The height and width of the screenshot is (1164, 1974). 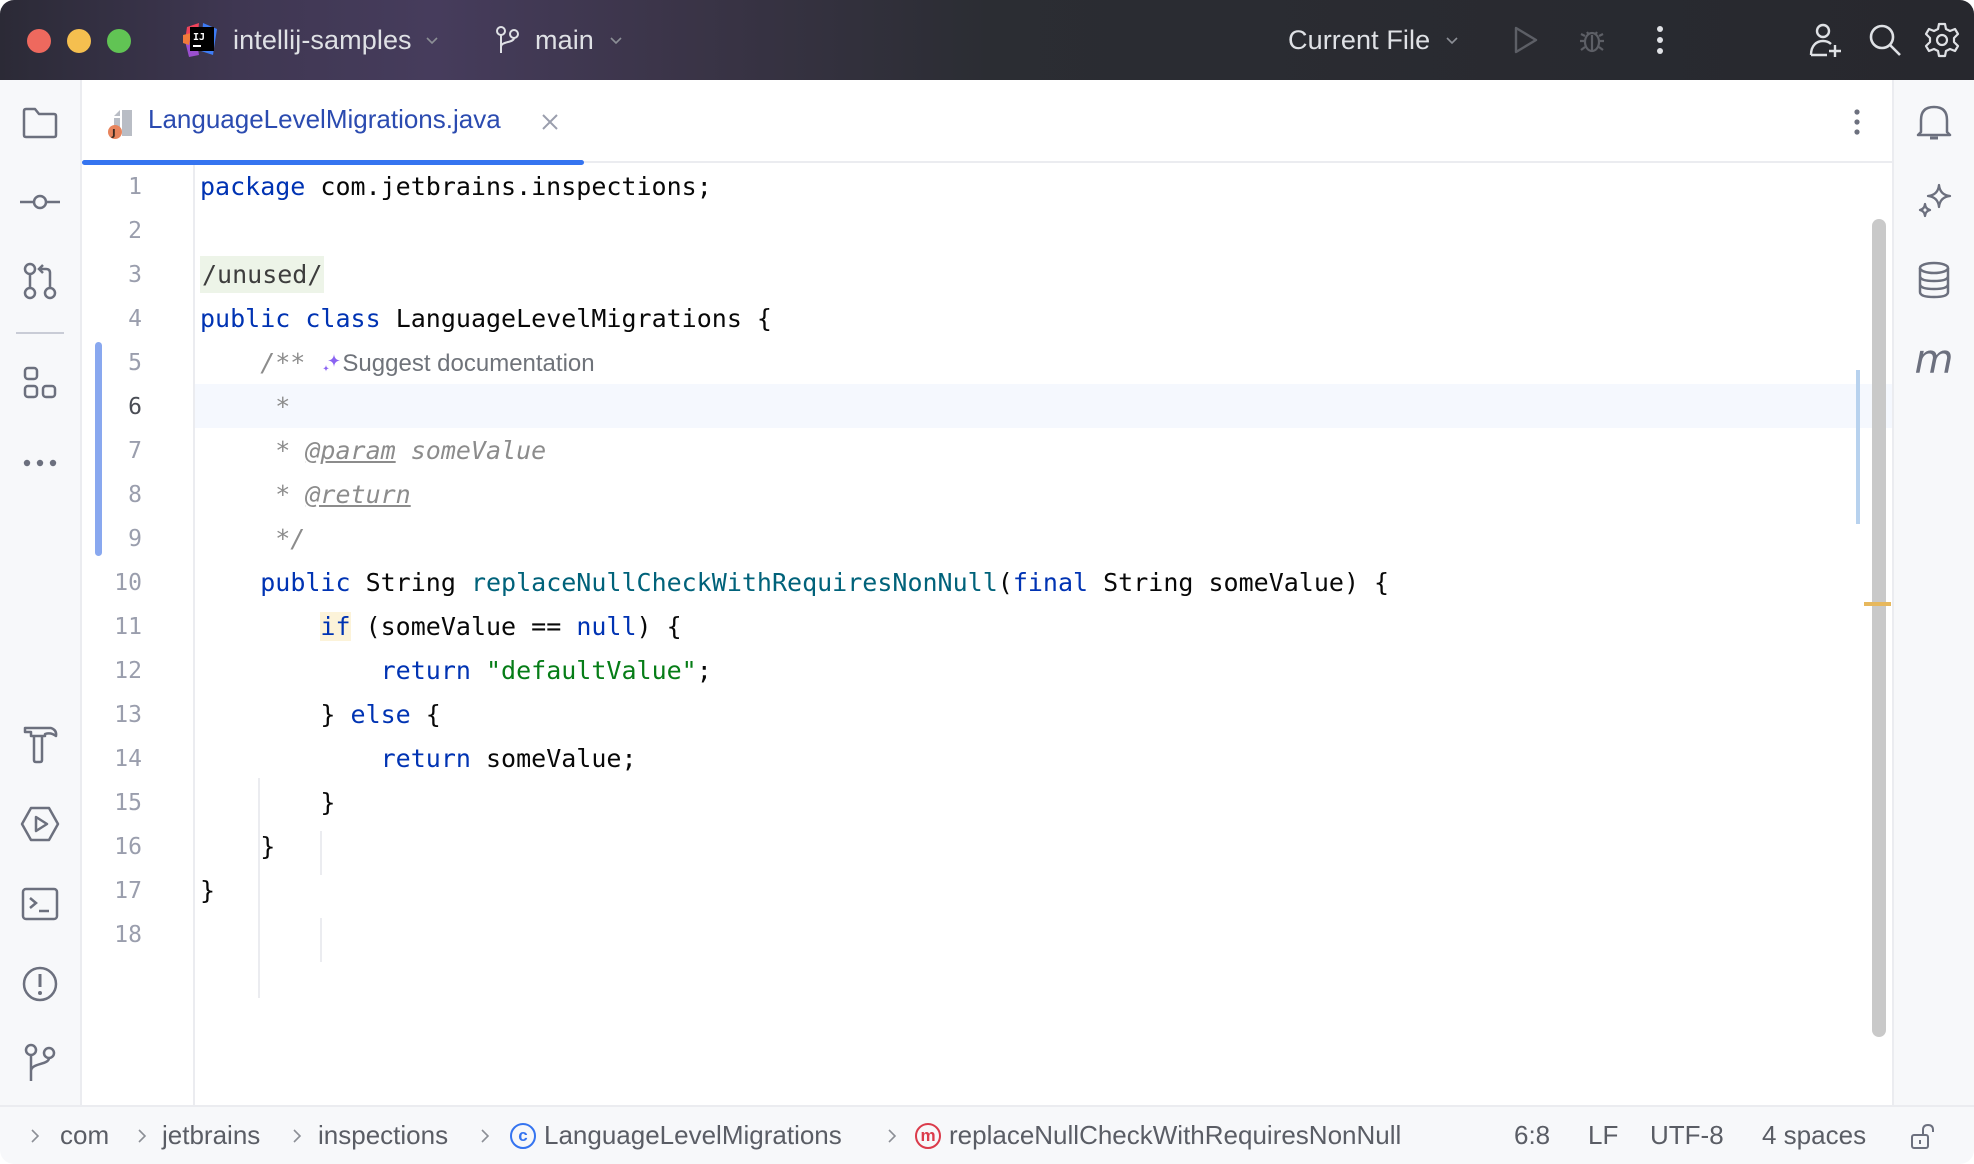 I want to click on line-separator-selector: LF, so click(x=1603, y=1135).